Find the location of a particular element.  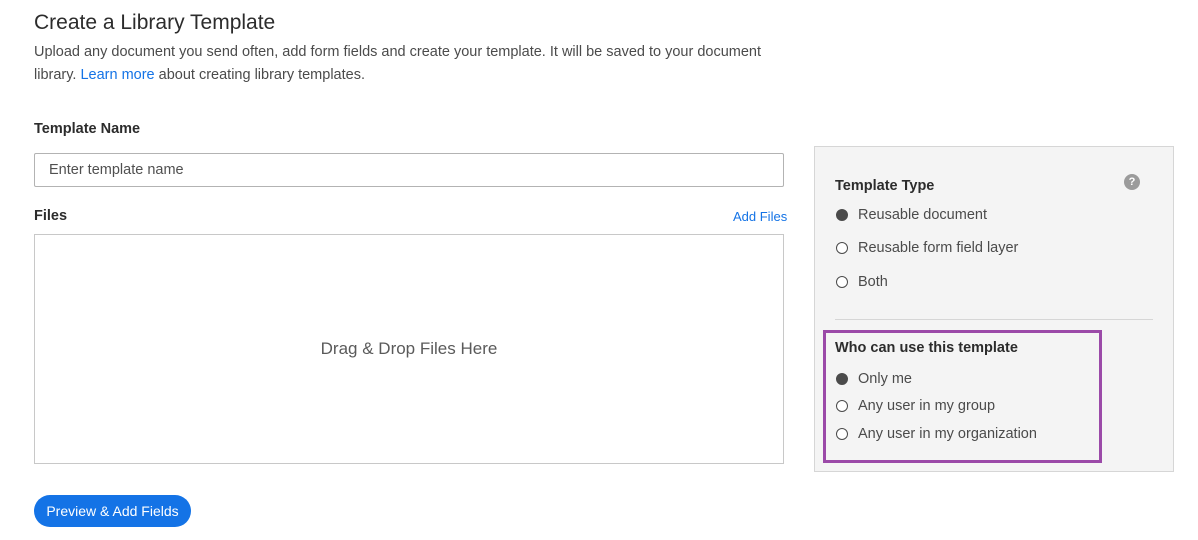

template-name-input is located at coordinates (409, 170).